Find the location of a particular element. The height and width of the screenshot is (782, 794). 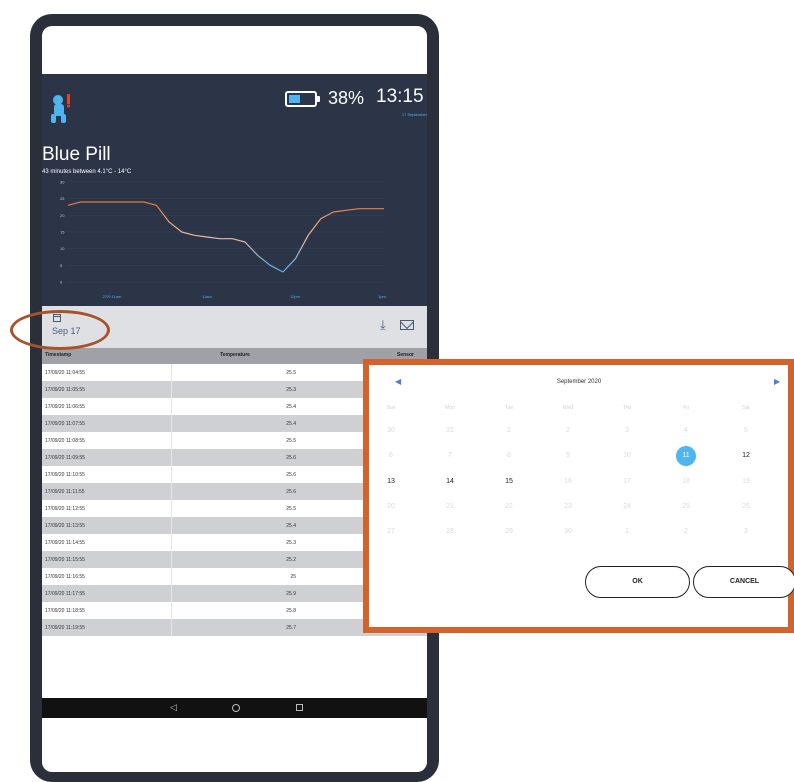

weekday-label: Tue is located at coordinates (509, 408).